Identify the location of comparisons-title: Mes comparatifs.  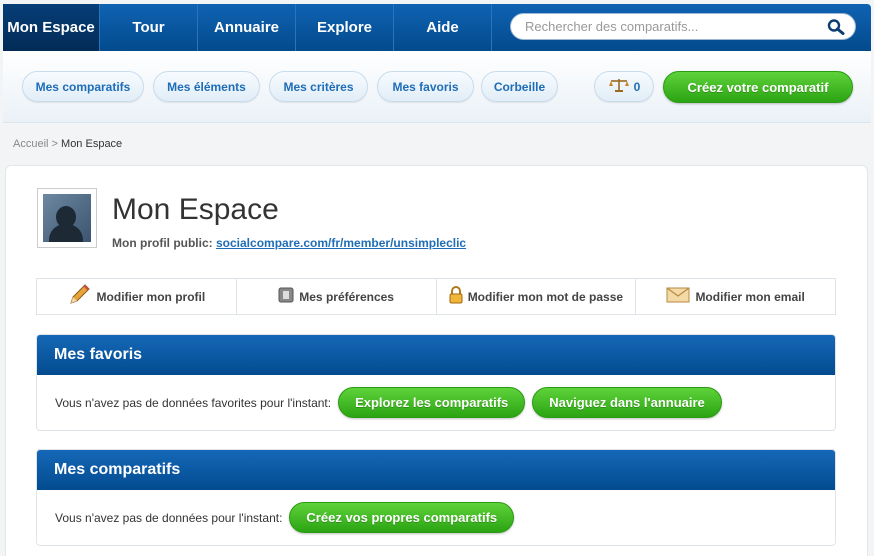
(436, 470).